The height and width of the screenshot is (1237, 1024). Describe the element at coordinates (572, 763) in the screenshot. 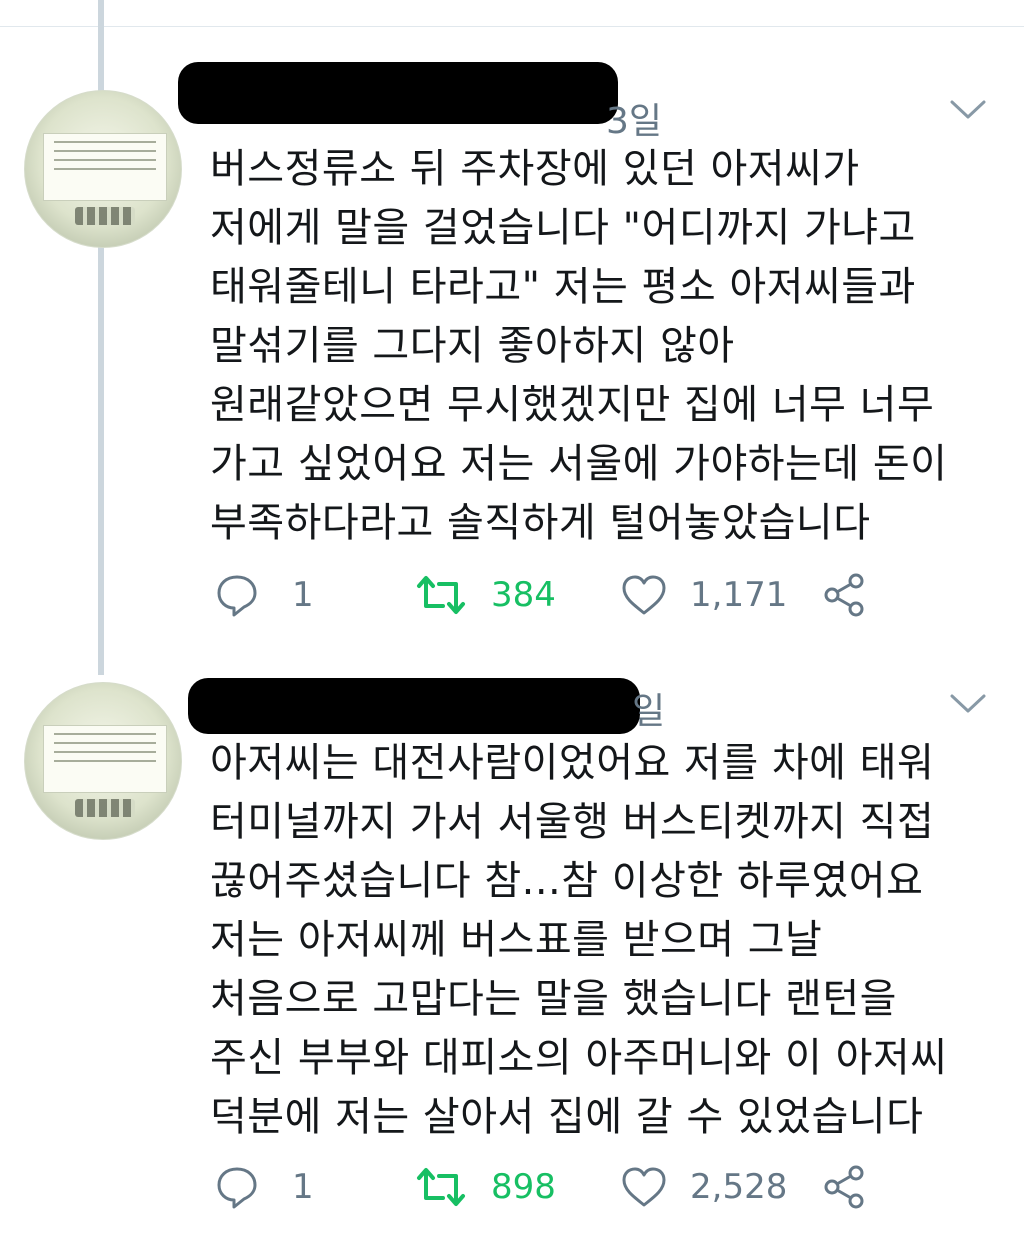

I see `tweet-text-line: 아저씨는 대전사람이었어요 저를 차에 태워` at that location.